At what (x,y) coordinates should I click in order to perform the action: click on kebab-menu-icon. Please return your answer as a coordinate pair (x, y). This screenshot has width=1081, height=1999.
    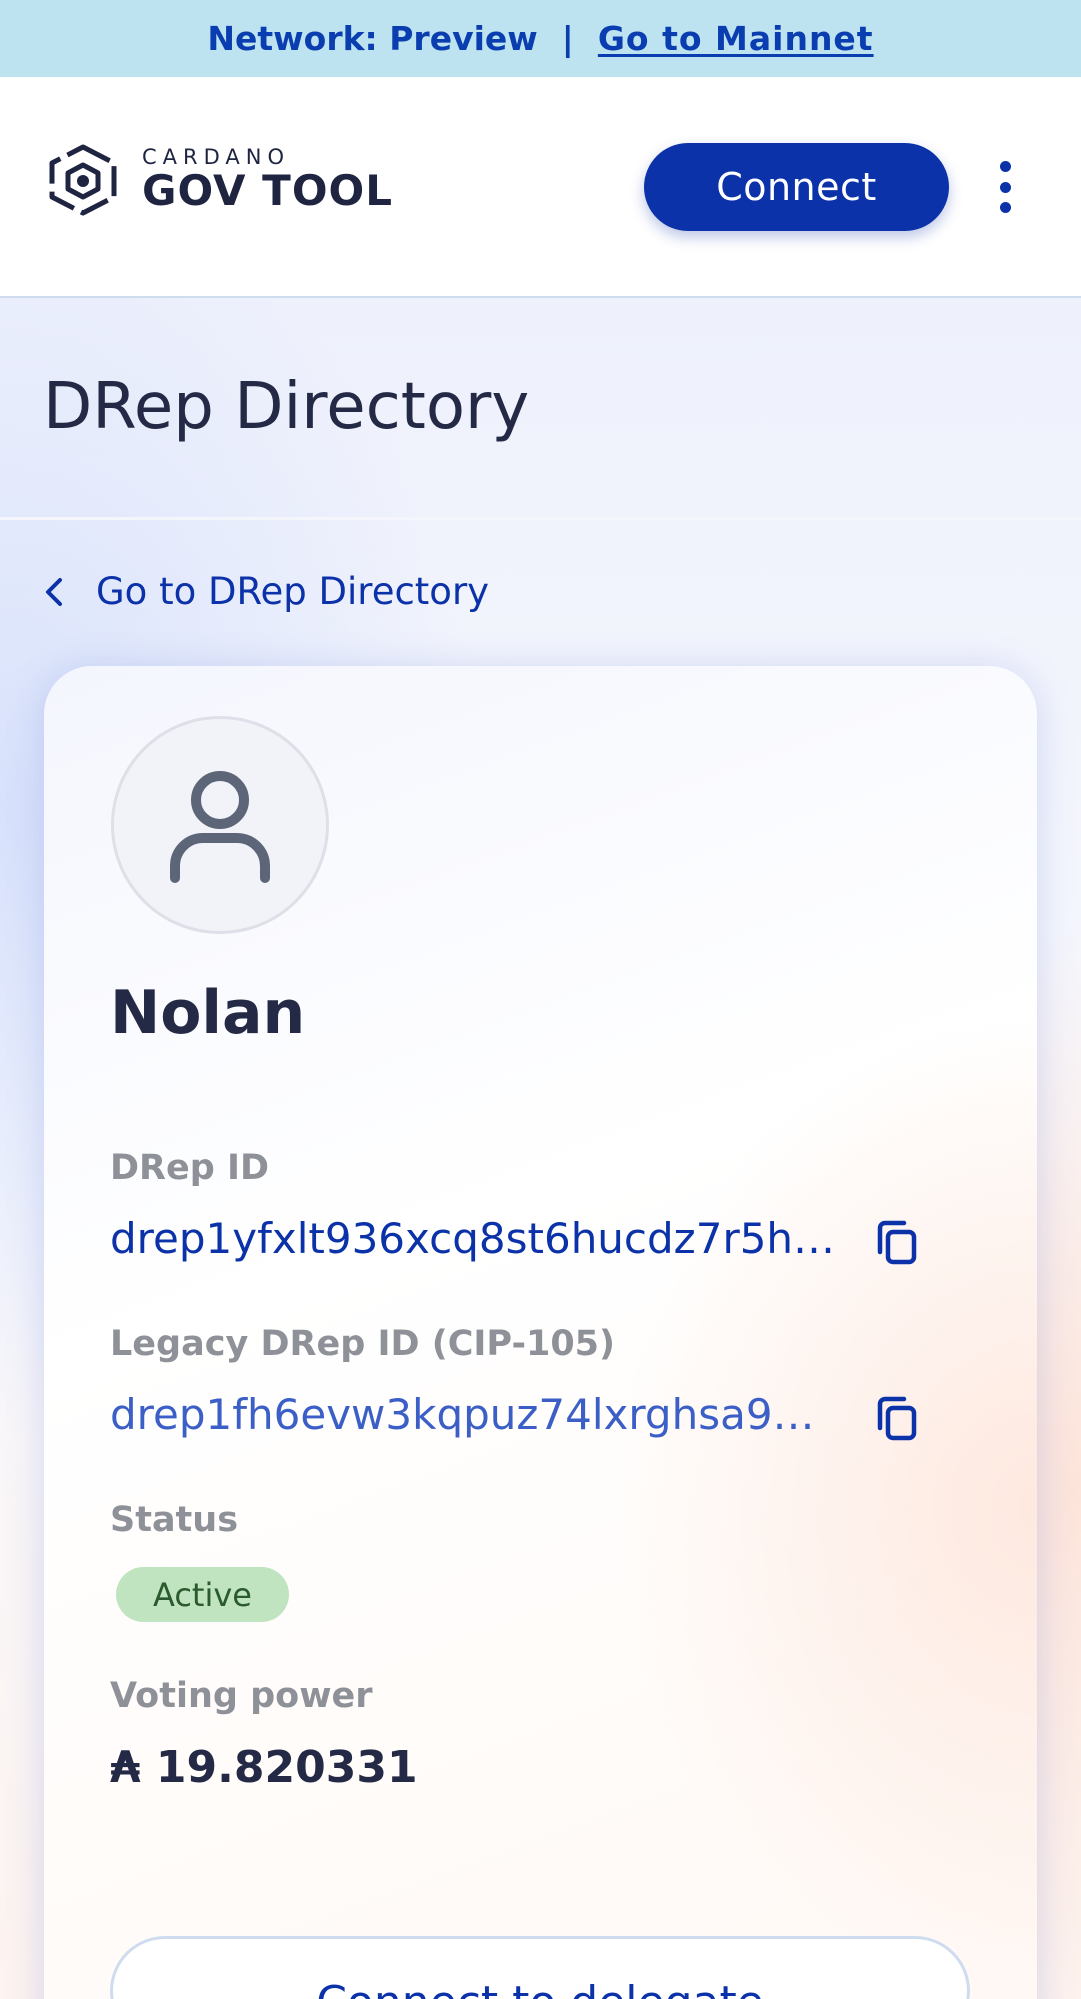
    Looking at the image, I should click on (1005, 187).